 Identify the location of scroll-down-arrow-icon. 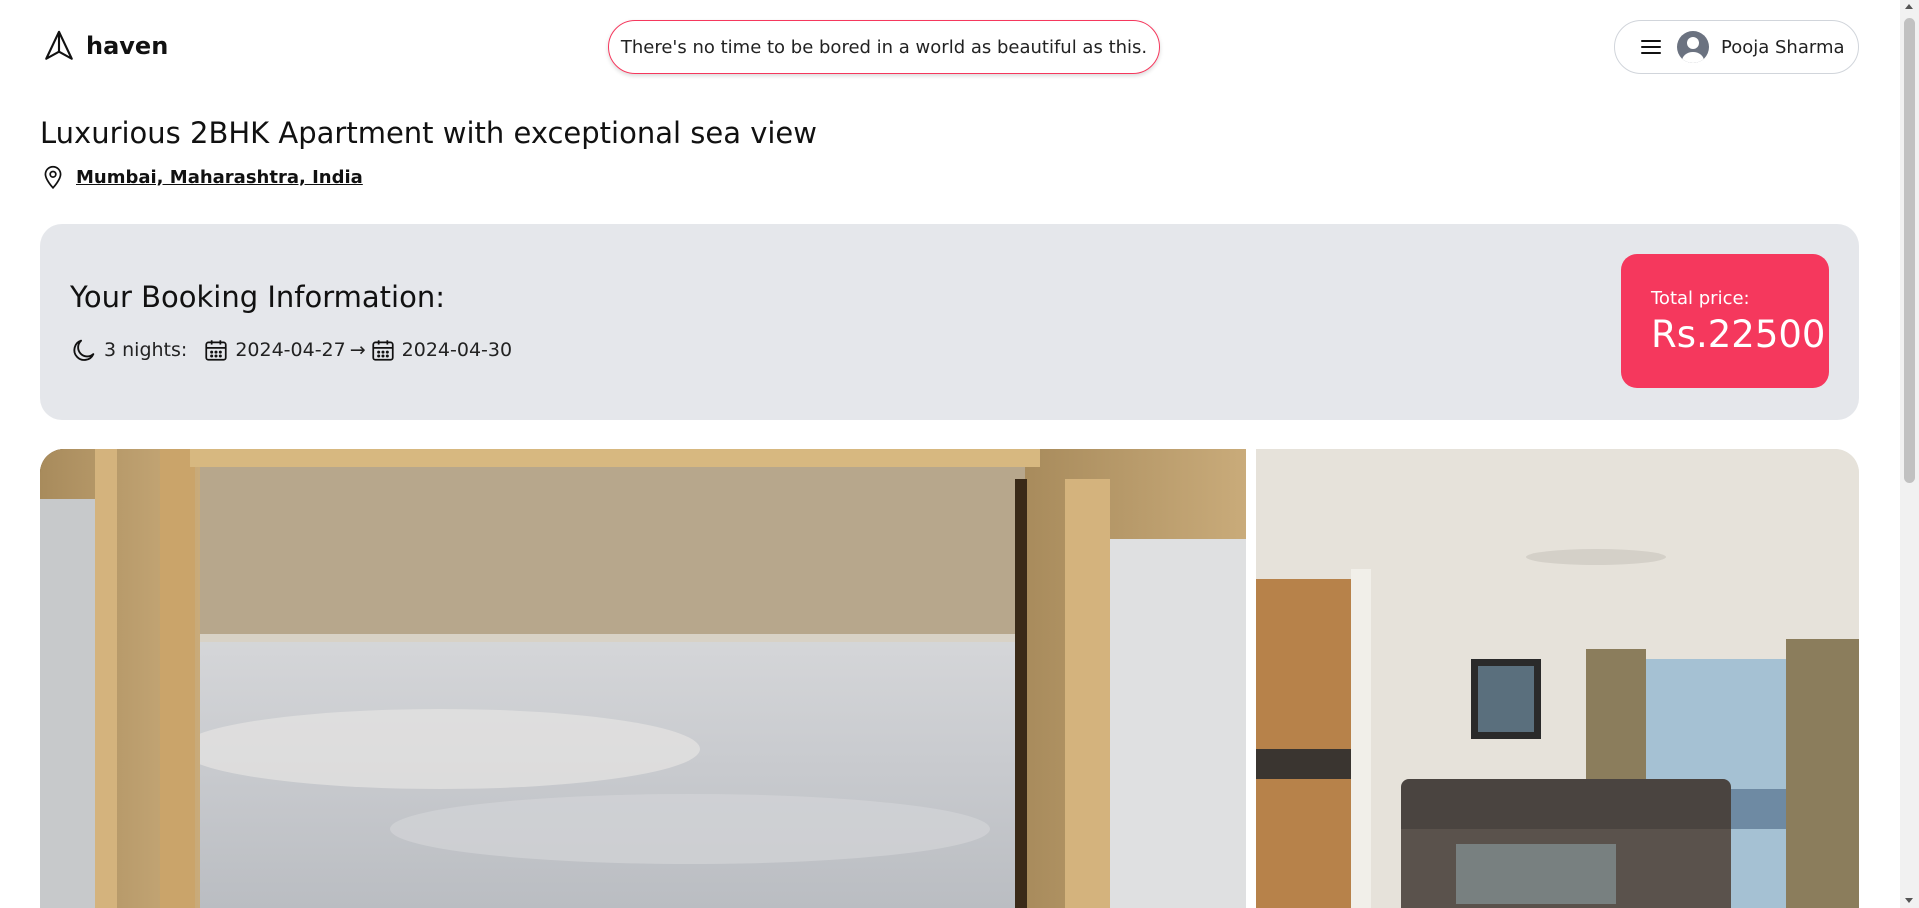
(1909, 900).